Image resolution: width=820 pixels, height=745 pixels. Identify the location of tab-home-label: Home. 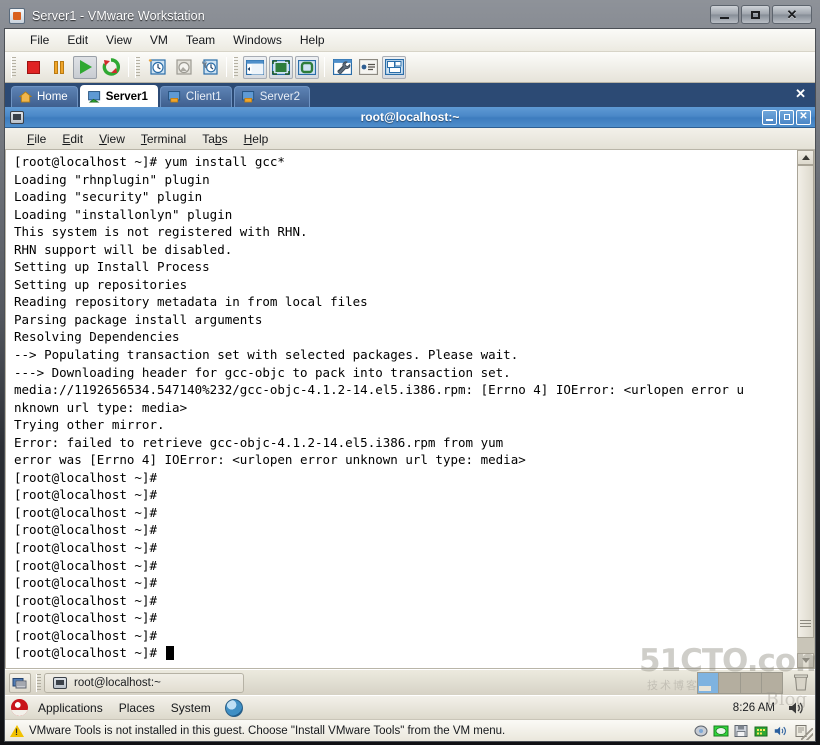
(52, 97).